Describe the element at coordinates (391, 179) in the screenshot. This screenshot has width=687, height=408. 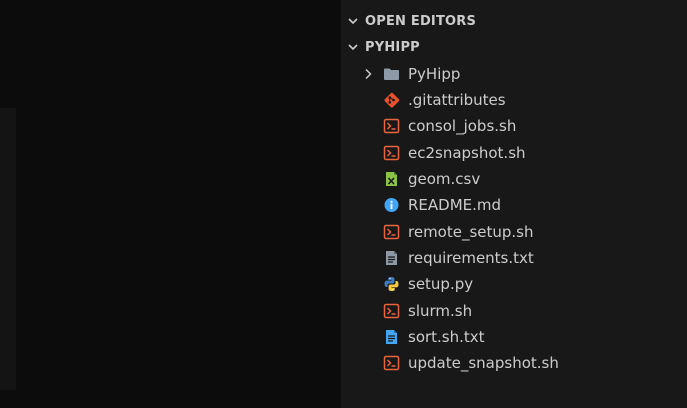
I see `csv-icon` at that location.